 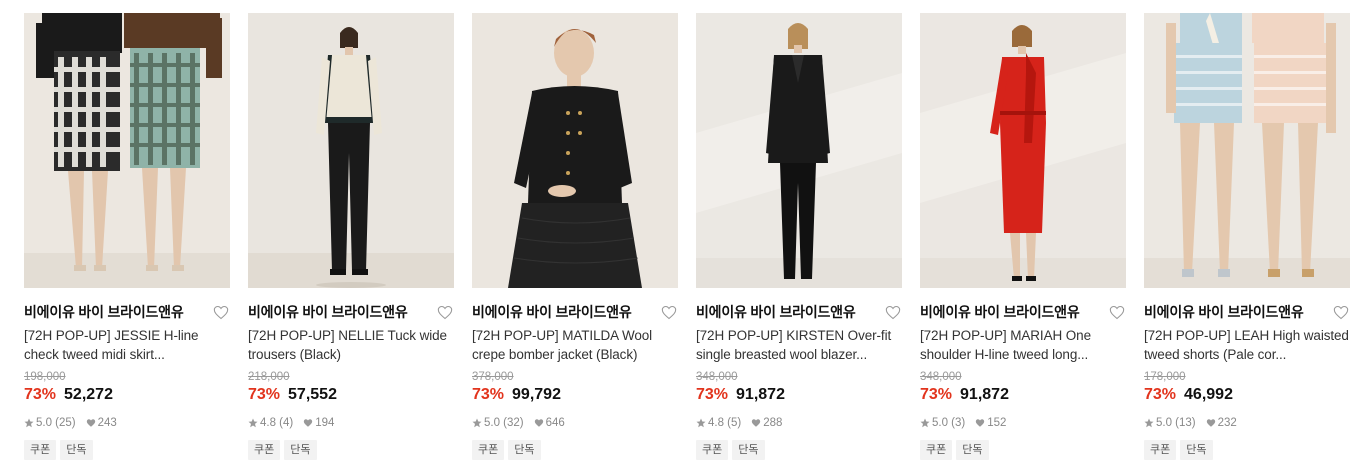 I want to click on original-price: 378,000, so click(x=493, y=377).